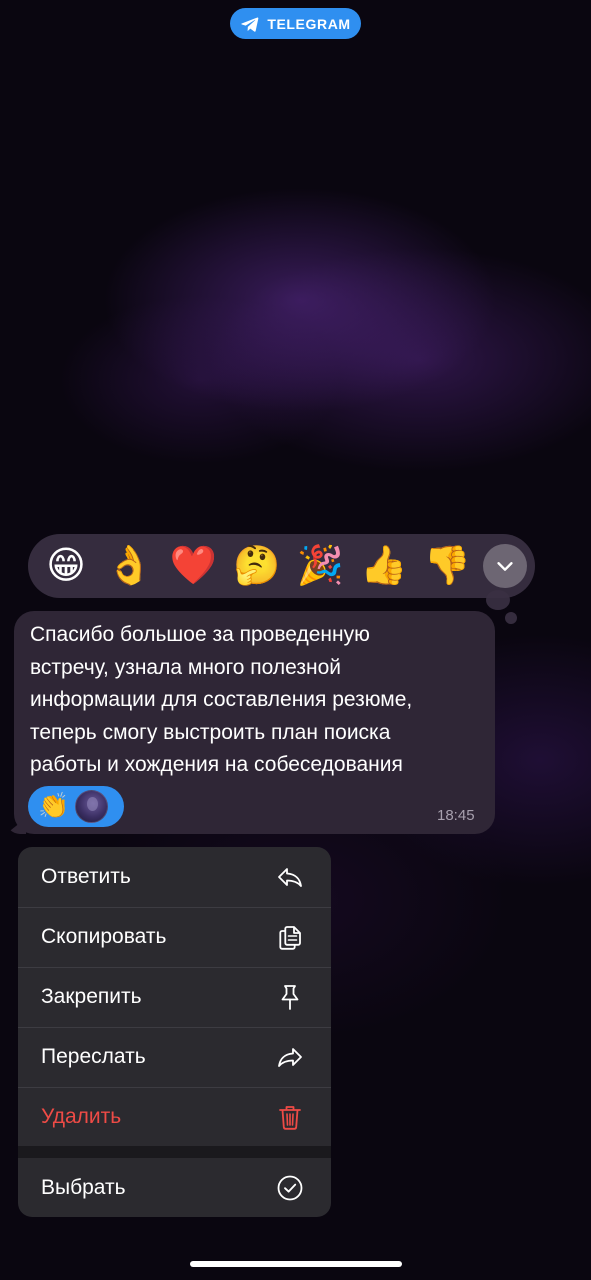 The height and width of the screenshot is (1280, 591). I want to click on menu-item-pin: Закрепить, so click(174, 997).